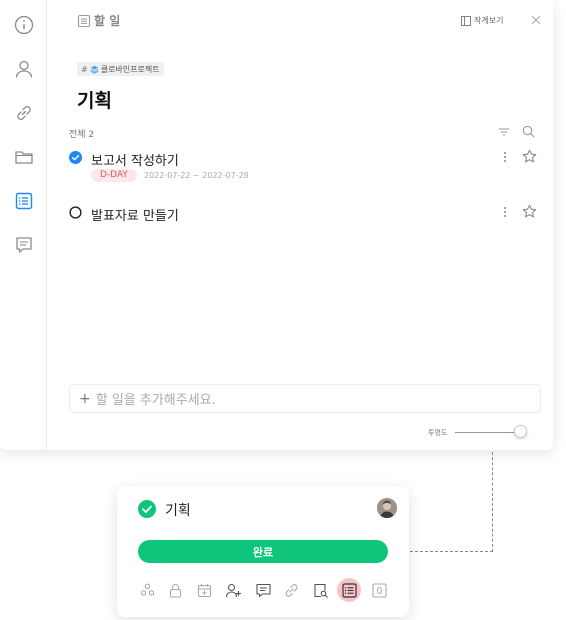 This screenshot has width=566, height=620. I want to click on info-icon, so click(24, 25).